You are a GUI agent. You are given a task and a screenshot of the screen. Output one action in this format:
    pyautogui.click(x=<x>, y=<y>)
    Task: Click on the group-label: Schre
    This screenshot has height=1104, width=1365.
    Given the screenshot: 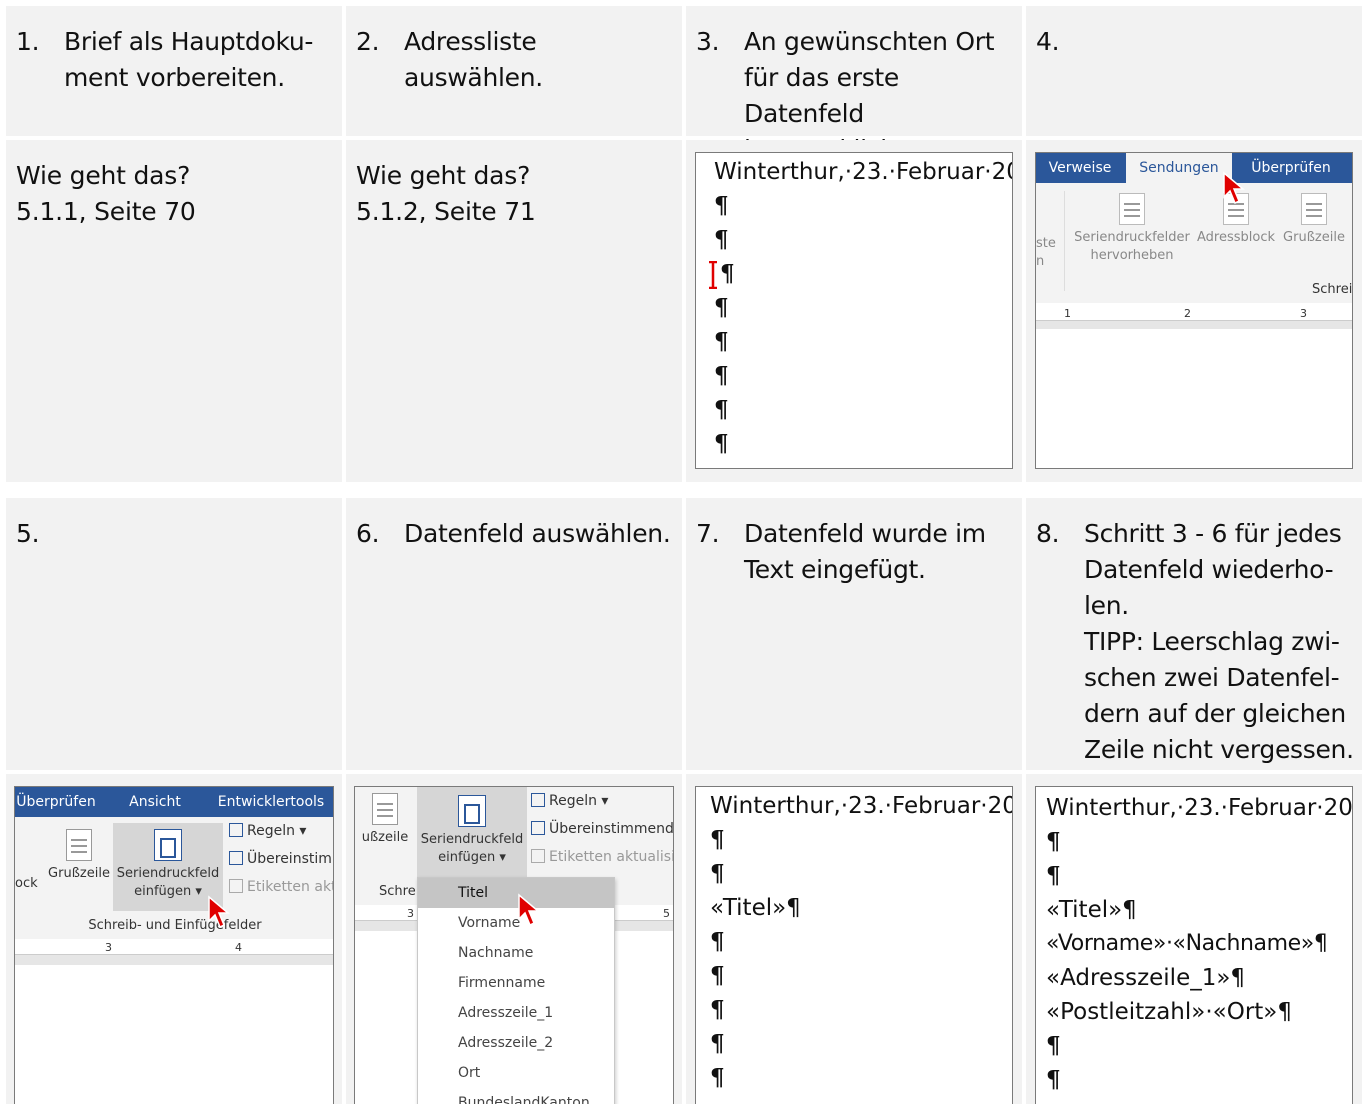 What is the action you would take?
    pyautogui.click(x=397, y=891)
    